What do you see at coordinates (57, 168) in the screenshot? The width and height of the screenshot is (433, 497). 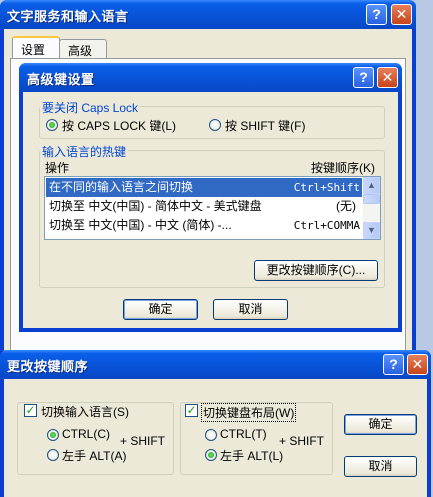 I see `column-action-header: 操作` at bounding box center [57, 168].